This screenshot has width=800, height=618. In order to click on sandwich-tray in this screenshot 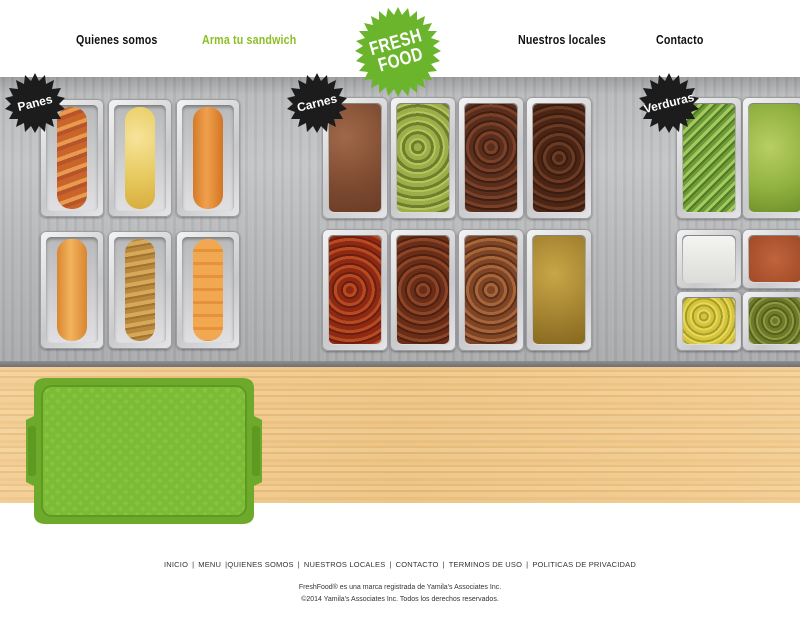, I will do `click(144, 451)`.